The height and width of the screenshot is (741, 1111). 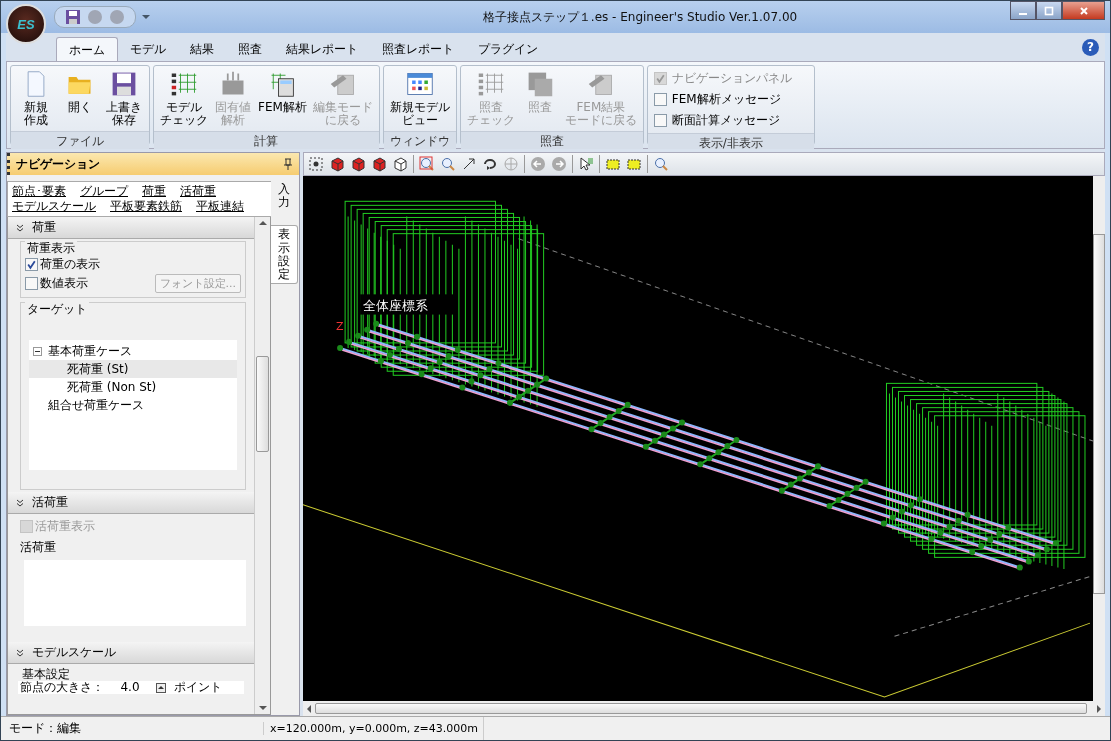 What do you see at coordinates (418, 49) in the screenshot?
I see `ribbon-tab: 照査レポート` at bounding box center [418, 49].